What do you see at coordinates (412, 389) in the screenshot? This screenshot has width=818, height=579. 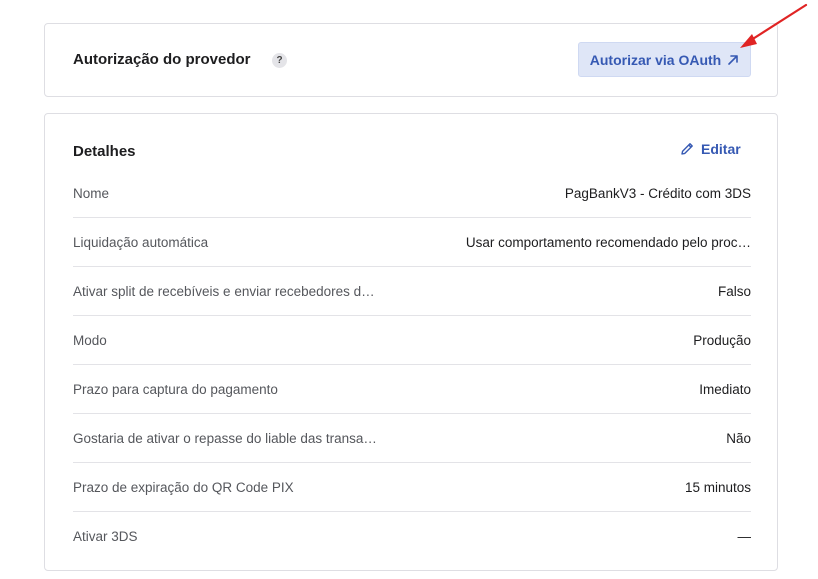 I see `detail-row-prazo-captura: Prazo para captura do pagamento Imediato` at bounding box center [412, 389].